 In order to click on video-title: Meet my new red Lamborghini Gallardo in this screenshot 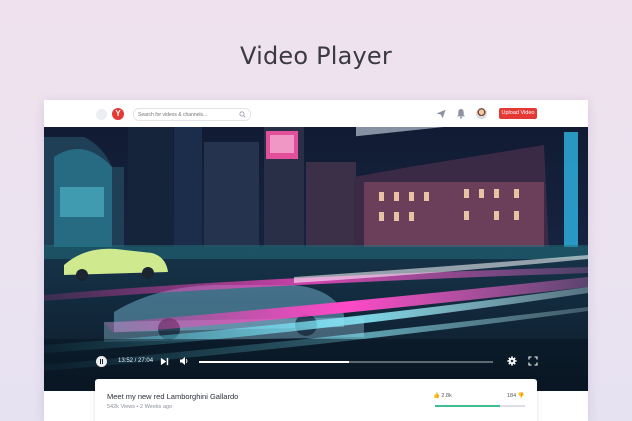, I will do `click(172, 396)`.